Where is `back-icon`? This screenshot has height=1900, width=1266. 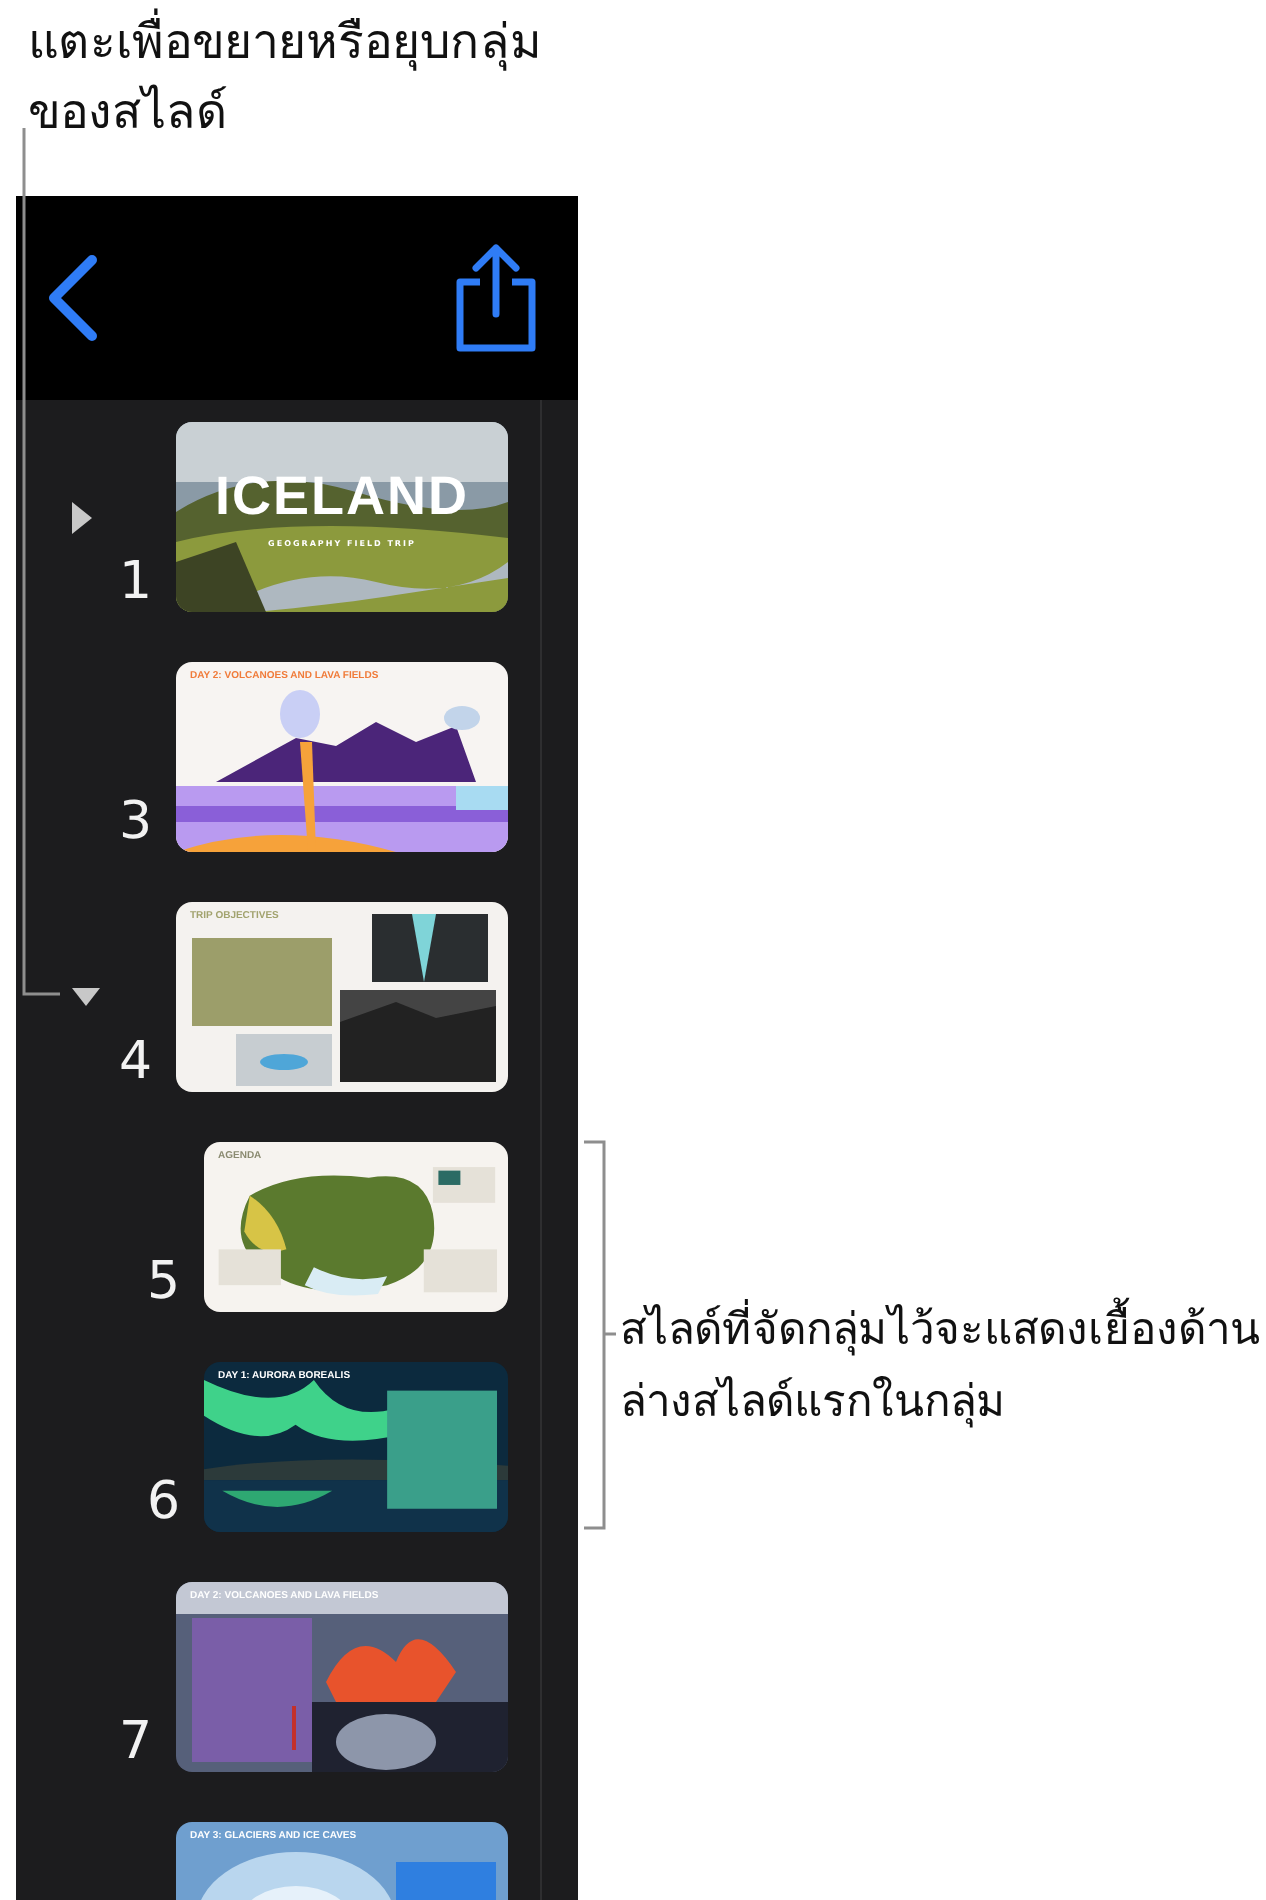 back-icon is located at coordinates (72, 298).